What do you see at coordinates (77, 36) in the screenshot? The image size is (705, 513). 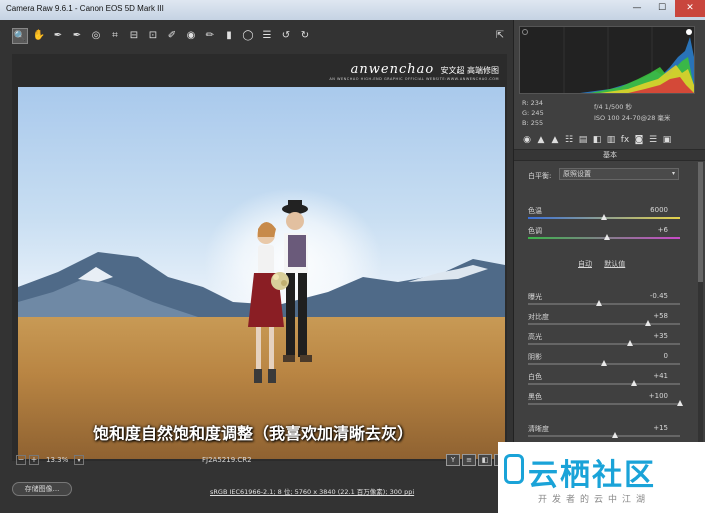 I see `color-sampler-tool-icon: ✒` at bounding box center [77, 36].